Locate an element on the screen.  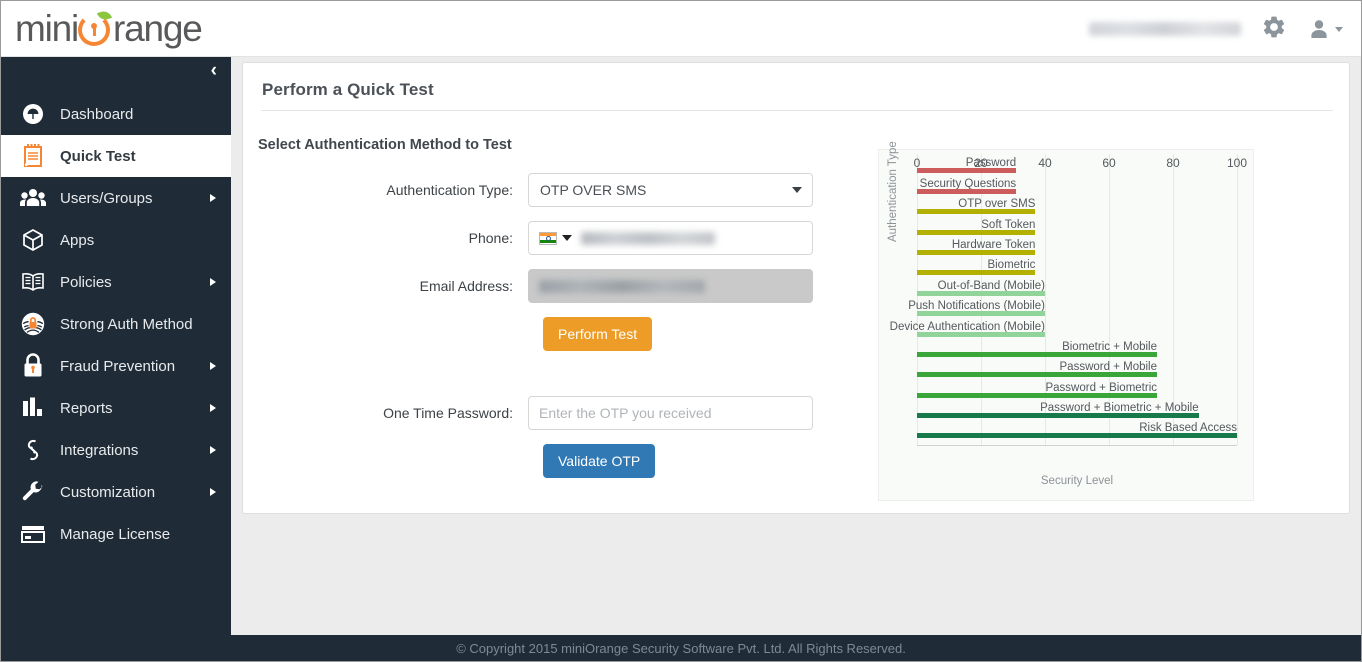
sidebar-item-label: Integrations is located at coordinates (99, 450).